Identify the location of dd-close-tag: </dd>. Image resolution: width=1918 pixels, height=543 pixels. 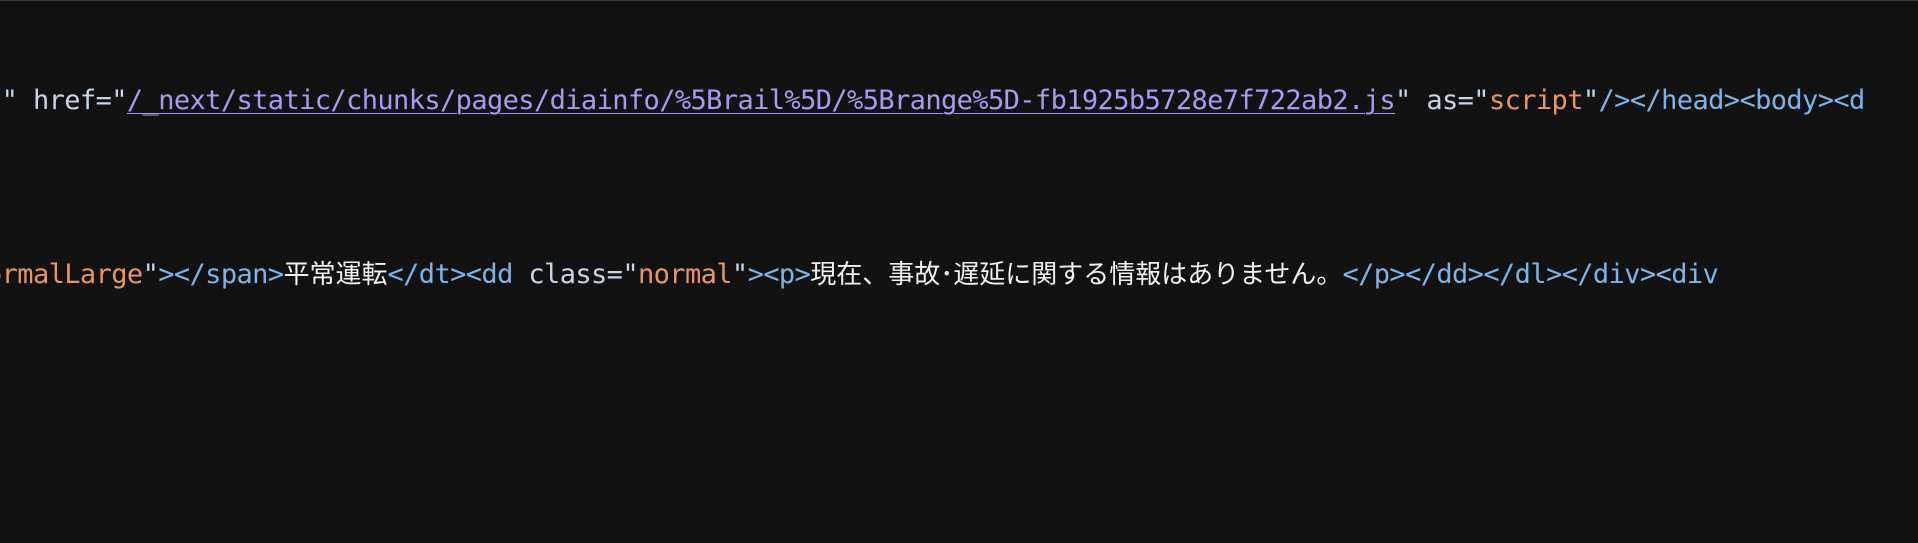
(1444, 274).